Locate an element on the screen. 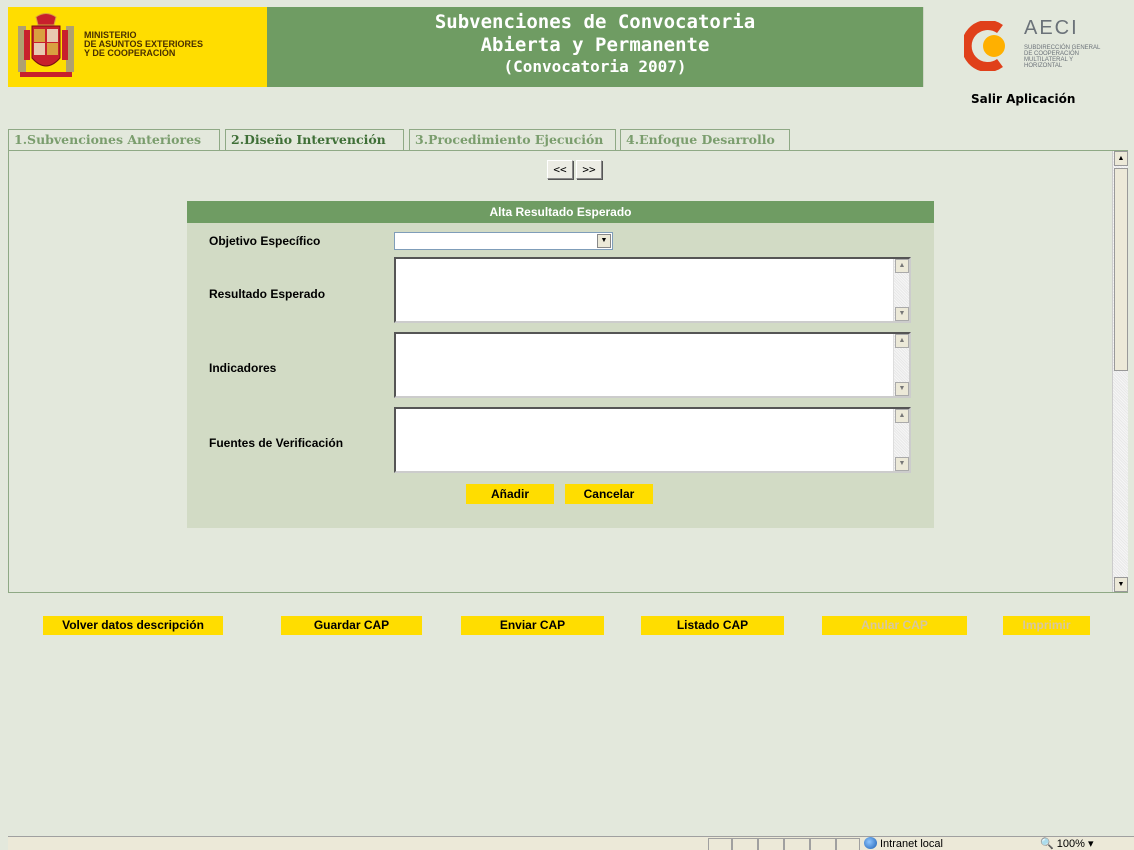 The width and height of the screenshot is (1134, 850). objetivo-select: ▼ is located at coordinates (503, 241).